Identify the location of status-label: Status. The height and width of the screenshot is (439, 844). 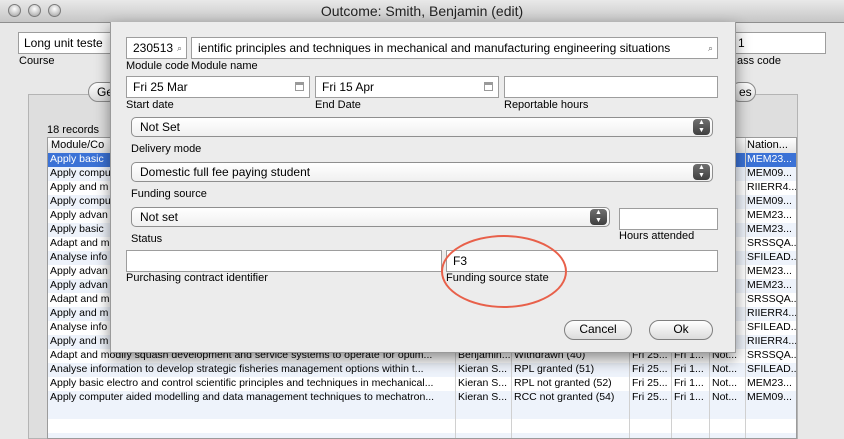
(147, 239).